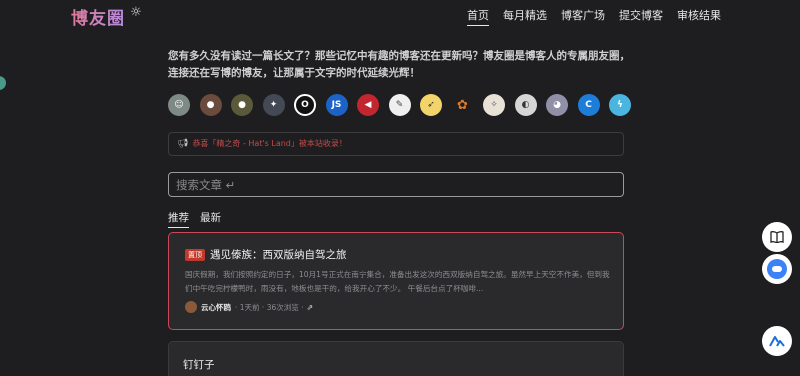  Describe the element at coordinates (557, 105) in the screenshot. I see `anime-avatar-icon: ◕` at that location.